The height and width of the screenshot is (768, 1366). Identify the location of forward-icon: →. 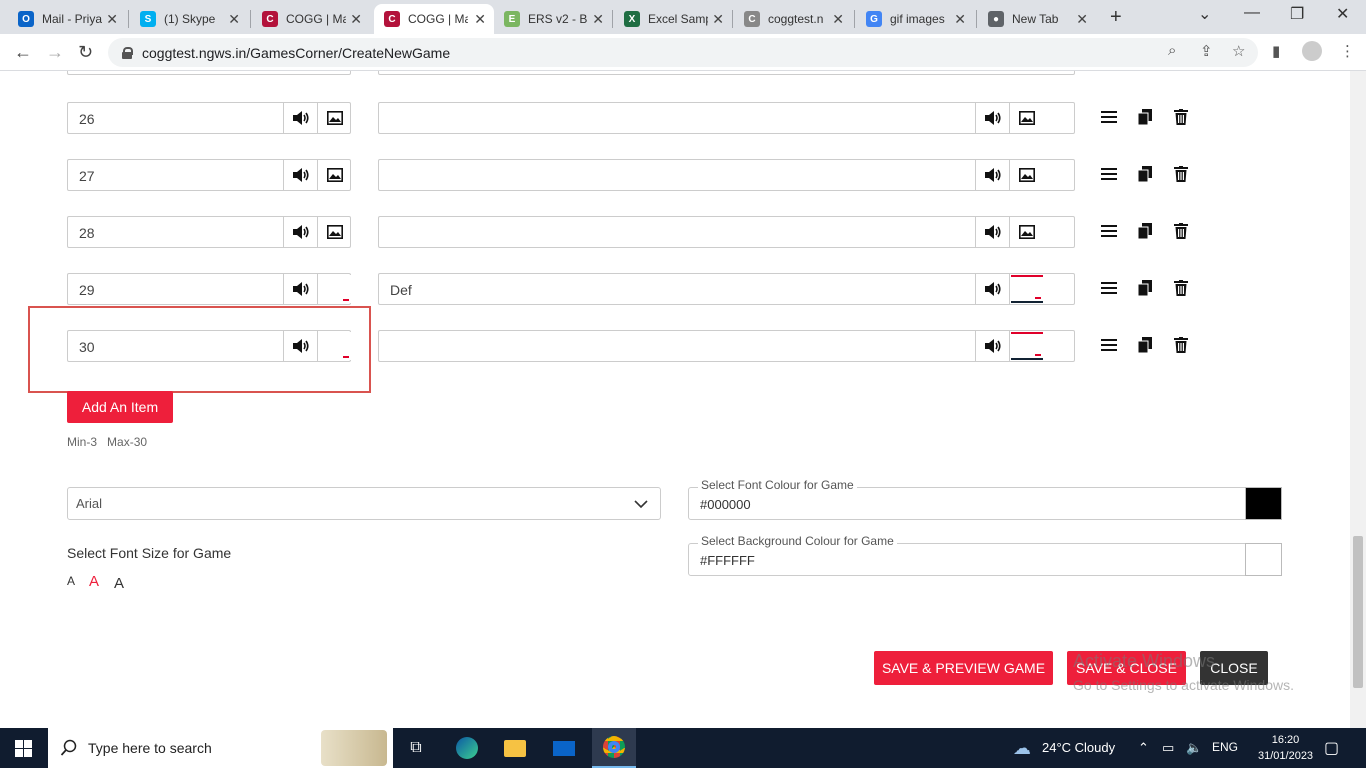
(55, 52).